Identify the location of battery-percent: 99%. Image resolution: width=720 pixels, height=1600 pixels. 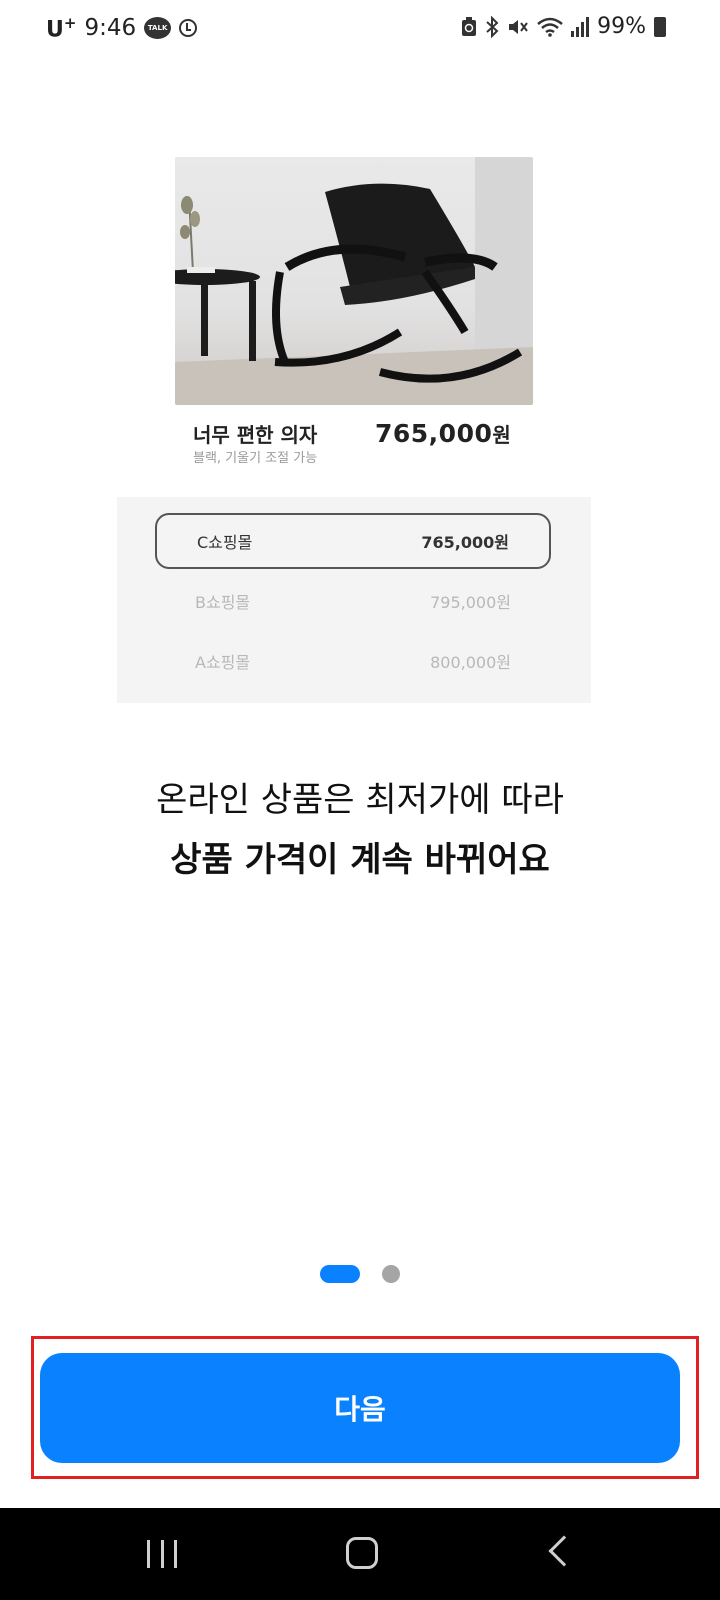
(621, 26).